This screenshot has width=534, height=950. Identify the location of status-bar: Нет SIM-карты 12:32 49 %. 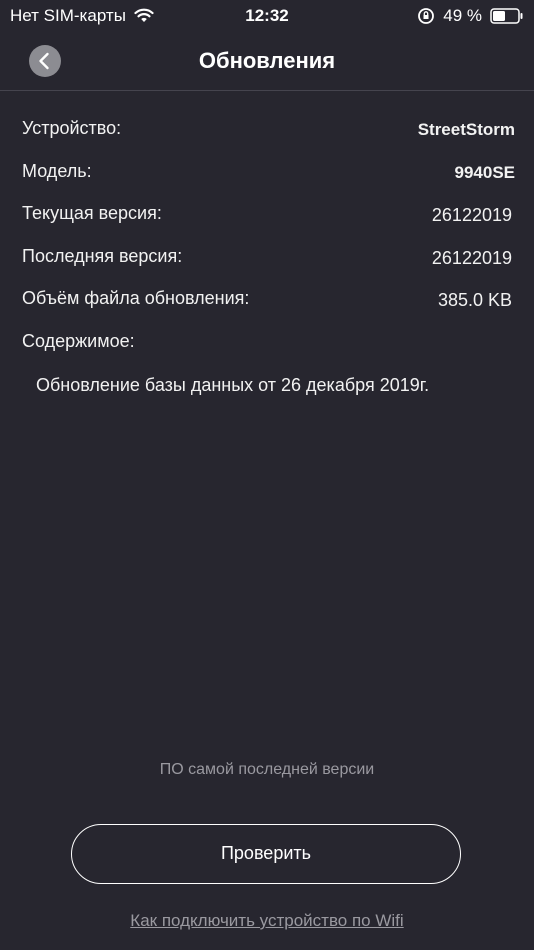
(267, 16).